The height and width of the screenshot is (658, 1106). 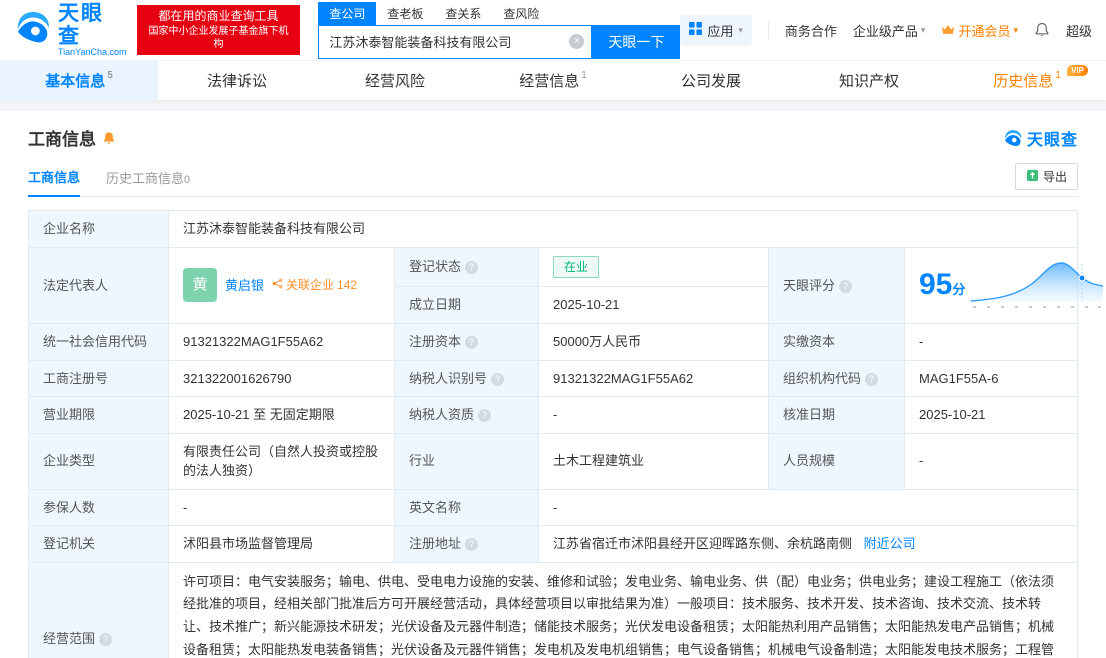 I want to click on apps-menu: 应用 ▾, so click(x=716, y=30).